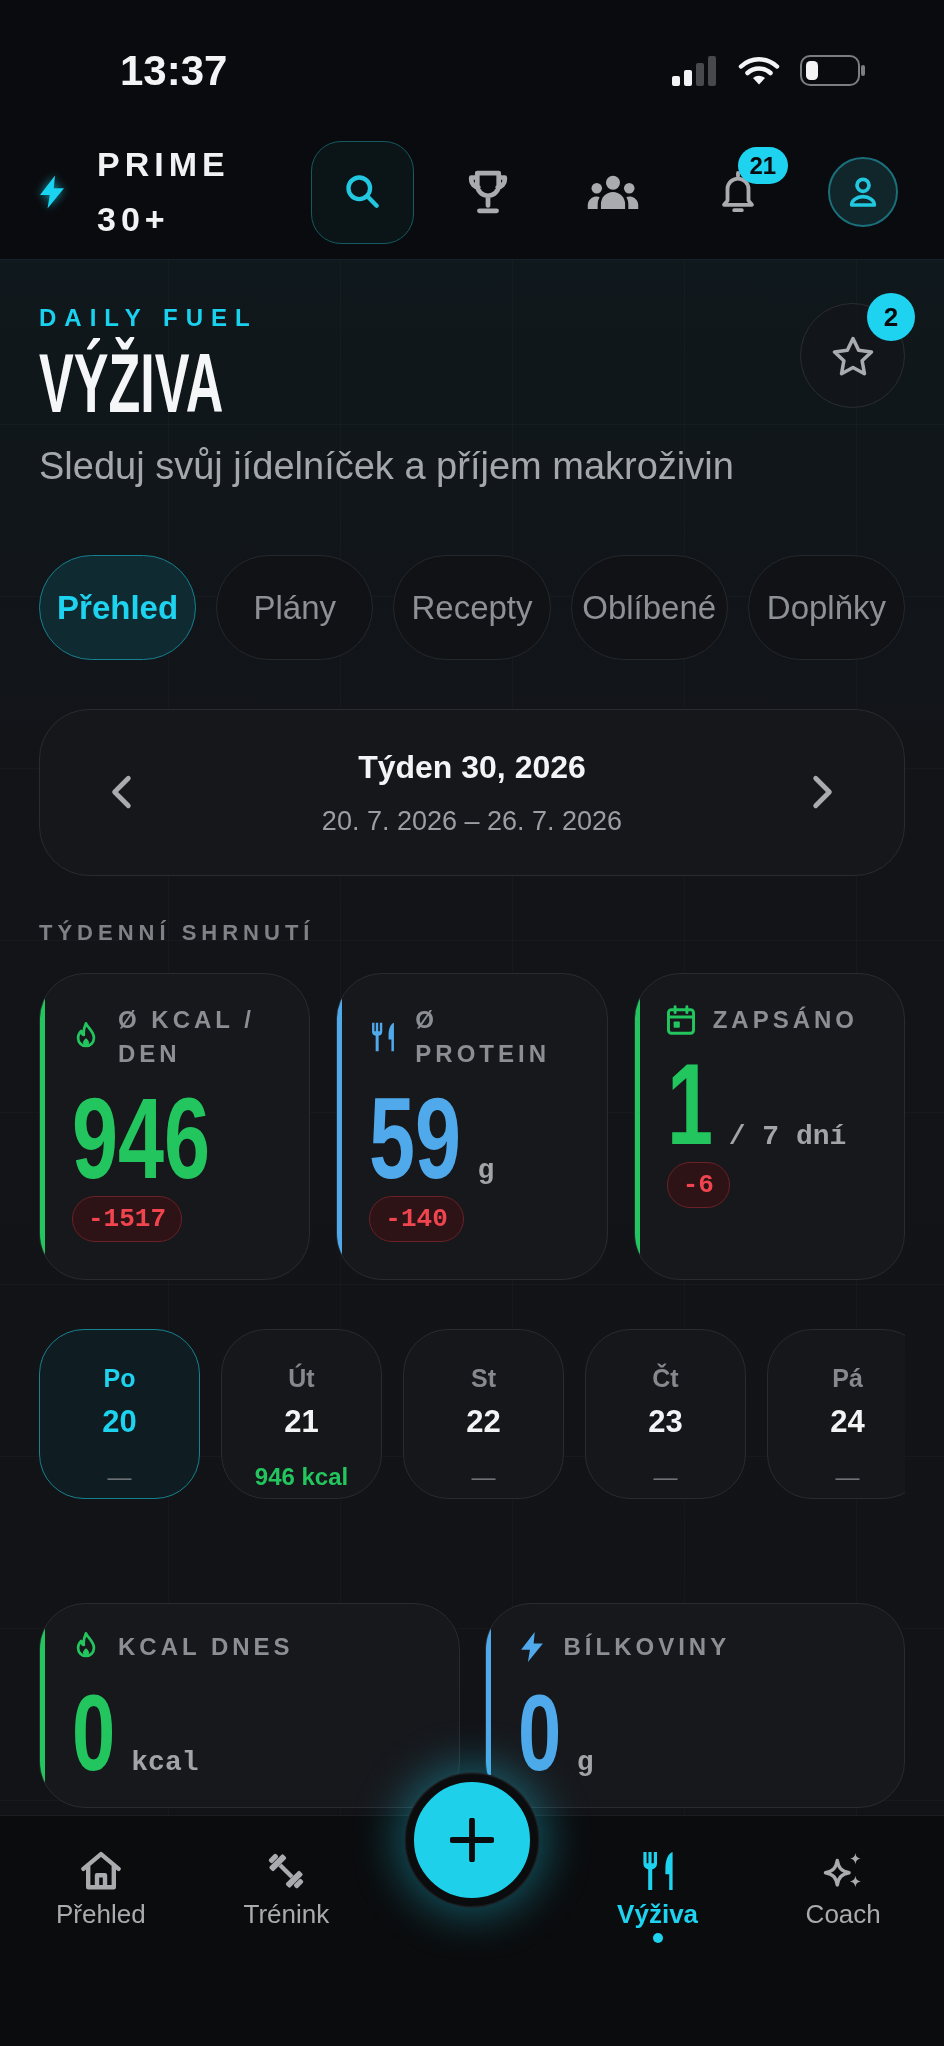 Image resolution: width=944 pixels, height=2046 pixels. I want to click on trophy-icon, so click(487, 192).